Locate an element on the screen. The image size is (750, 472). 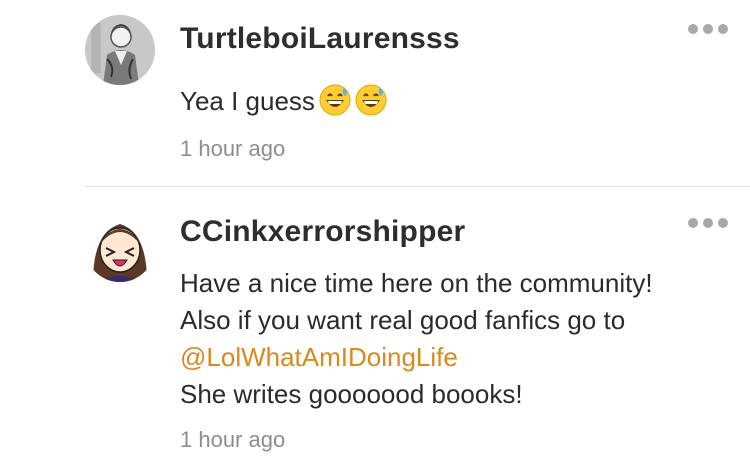
comment-username: TurtleboiLaurensss is located at coordinates (320, 39).